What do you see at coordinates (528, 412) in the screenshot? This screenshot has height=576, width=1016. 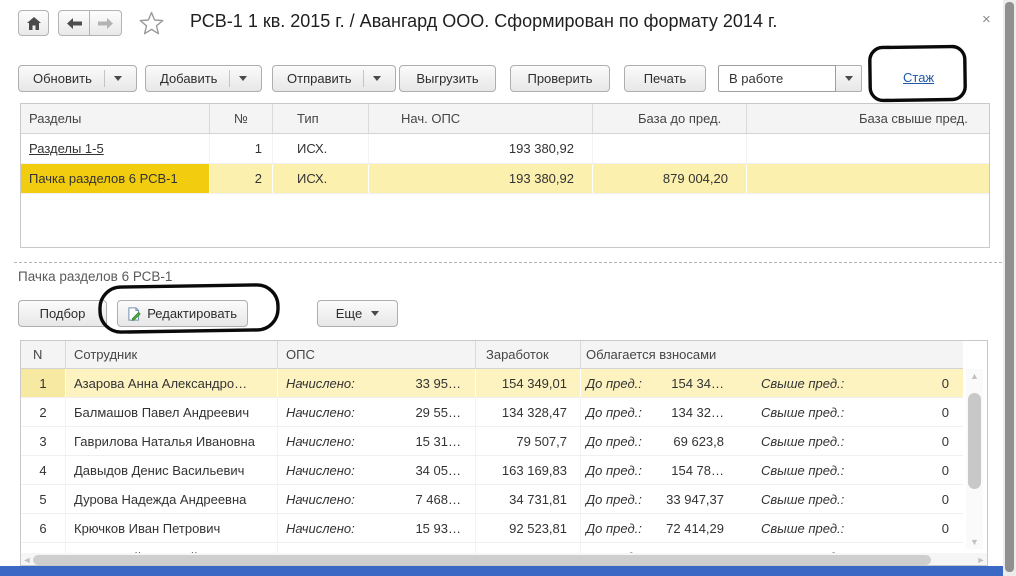 I see `employee-earnings-cell: 134 328,47` at bounding box center [528, 412].